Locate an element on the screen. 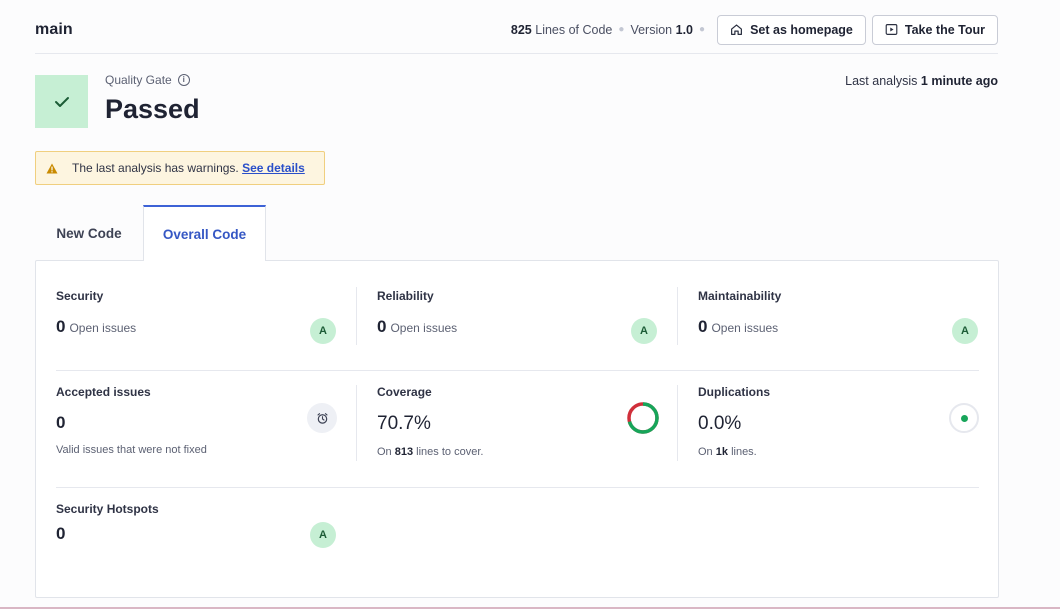  see-details-link: See details is located at coordinates (273, 168).